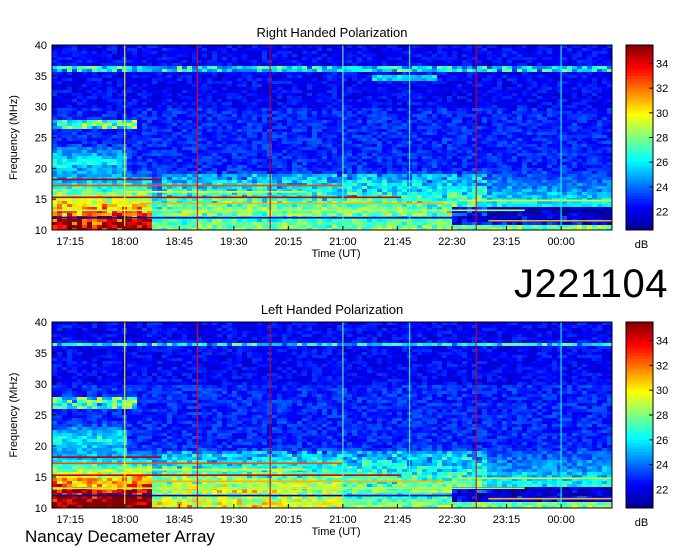 The width and height of the screenshot is (680, 552). Describe the element at coordinates (331, 32) in the screenshot. I see `panel-title: Right Handed Polarization` at that location.